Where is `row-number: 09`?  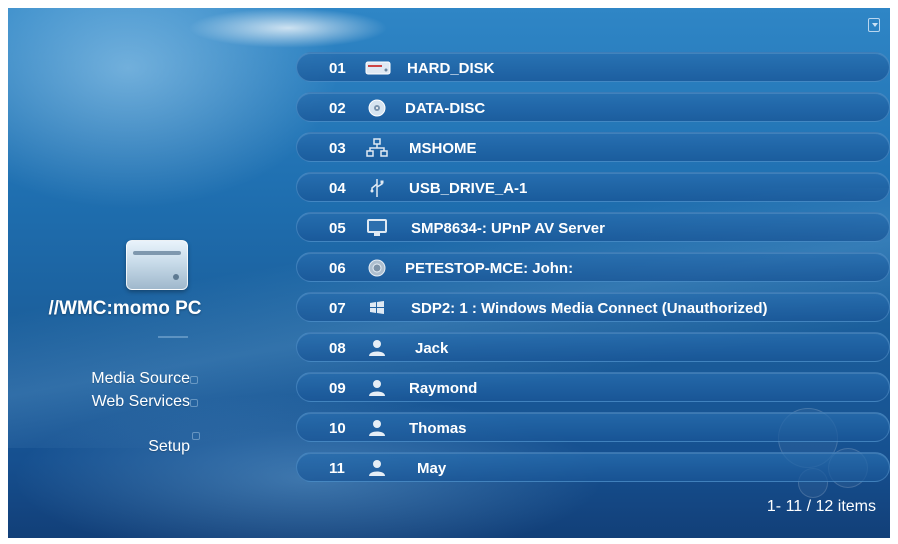 row-number: 09 is located at coordinates (337, 388).